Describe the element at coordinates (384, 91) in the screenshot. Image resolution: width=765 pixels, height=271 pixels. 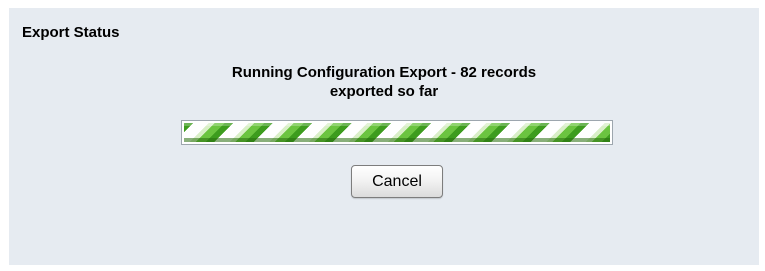
I see `status-message-line-2: exported so far` at that location.